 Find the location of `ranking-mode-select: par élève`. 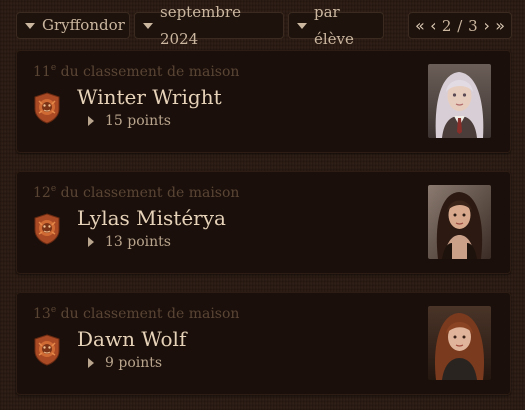

ranking-mode-select: par élève is located at coordinates (336, 25).